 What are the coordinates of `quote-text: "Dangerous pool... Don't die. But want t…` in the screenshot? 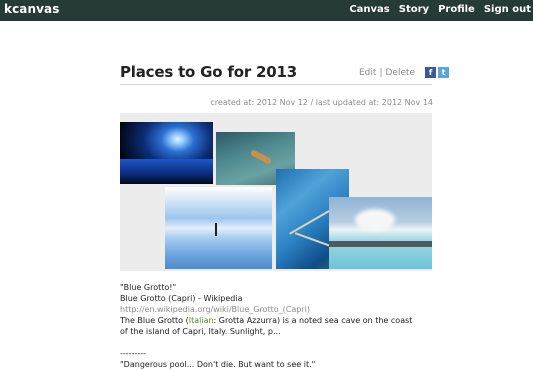 It's located at (218, 364).